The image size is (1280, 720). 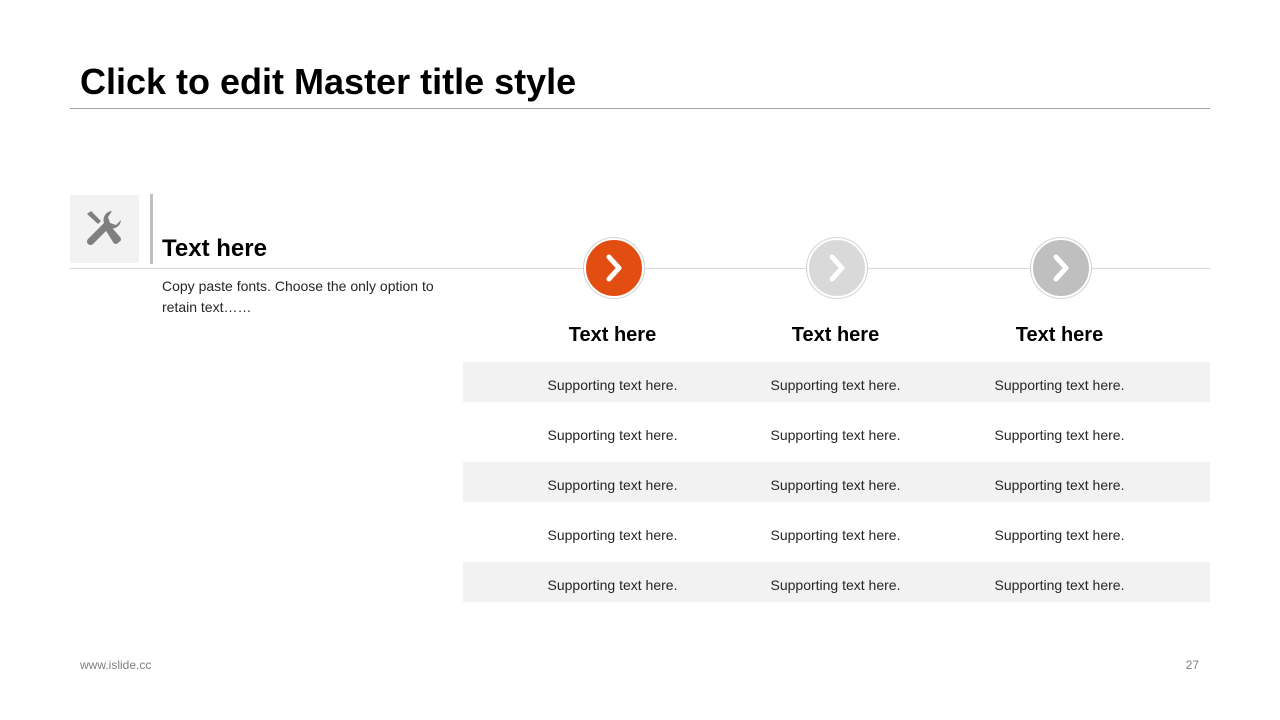 What do you see at coordinates (214, 249) in the screenshot?
I see `feature-heading: Text here` at bounding box center [214, 249].